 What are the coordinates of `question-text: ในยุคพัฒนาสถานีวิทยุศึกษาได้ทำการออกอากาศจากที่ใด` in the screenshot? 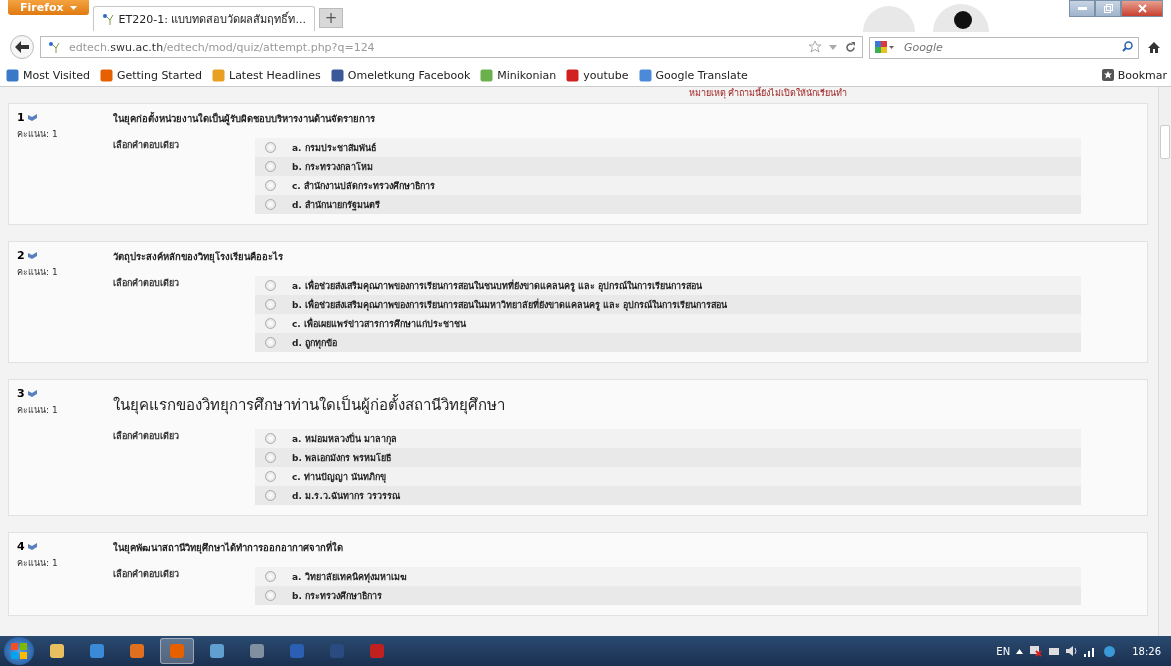 It's located at (228, 547).